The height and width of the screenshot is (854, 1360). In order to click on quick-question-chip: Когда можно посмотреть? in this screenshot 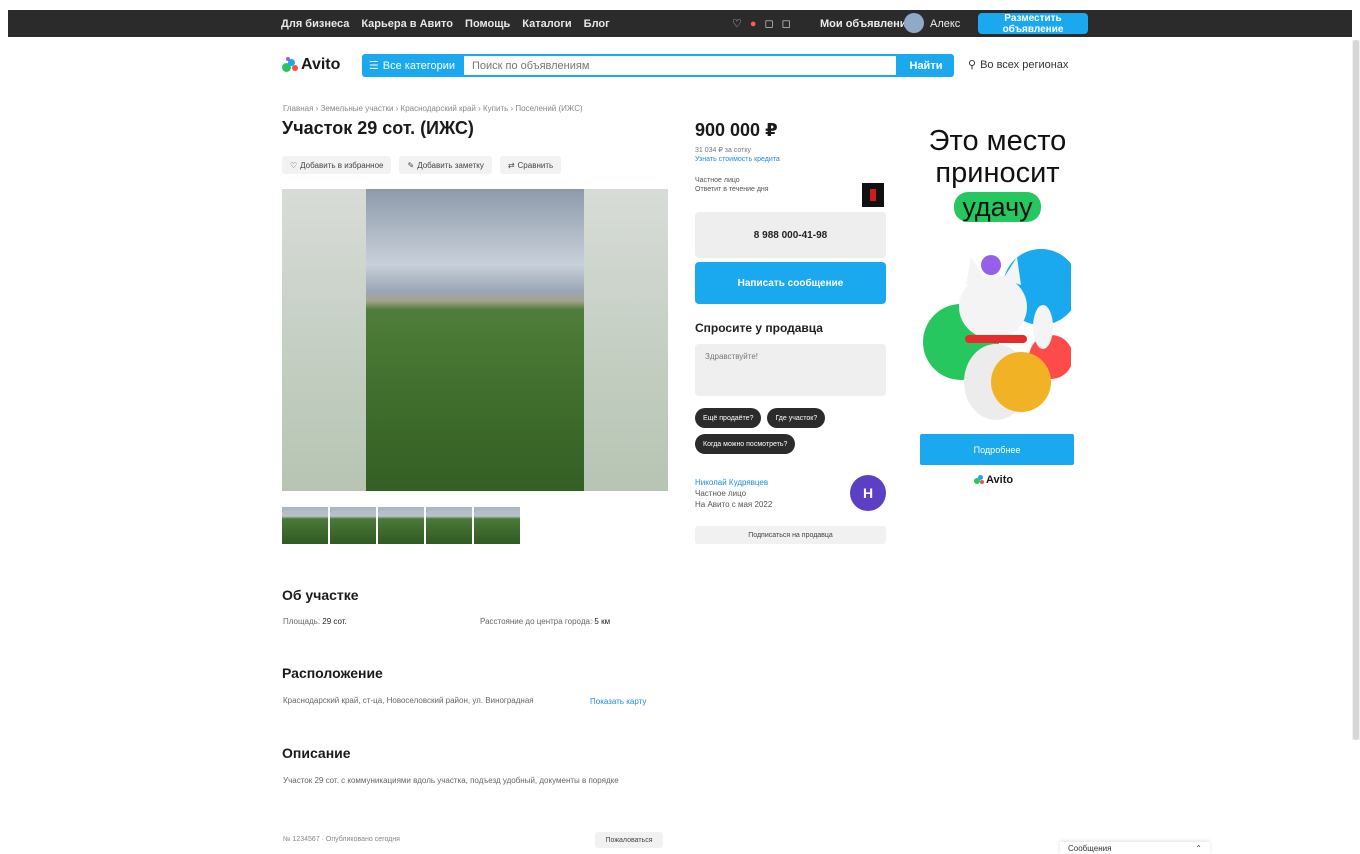, I will do `click(745, 444)`.